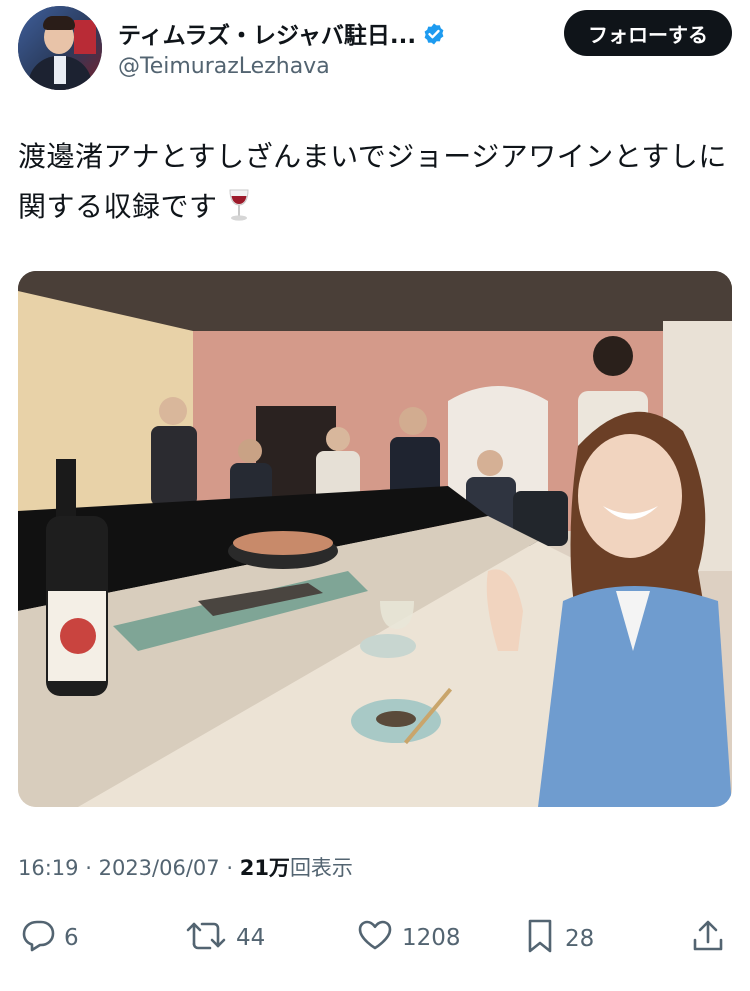 This screenshot has height=991, width=750. Describe the element at coordinates (648, 33) in the screenshot. I see `follow-button: フォローする` at that location.